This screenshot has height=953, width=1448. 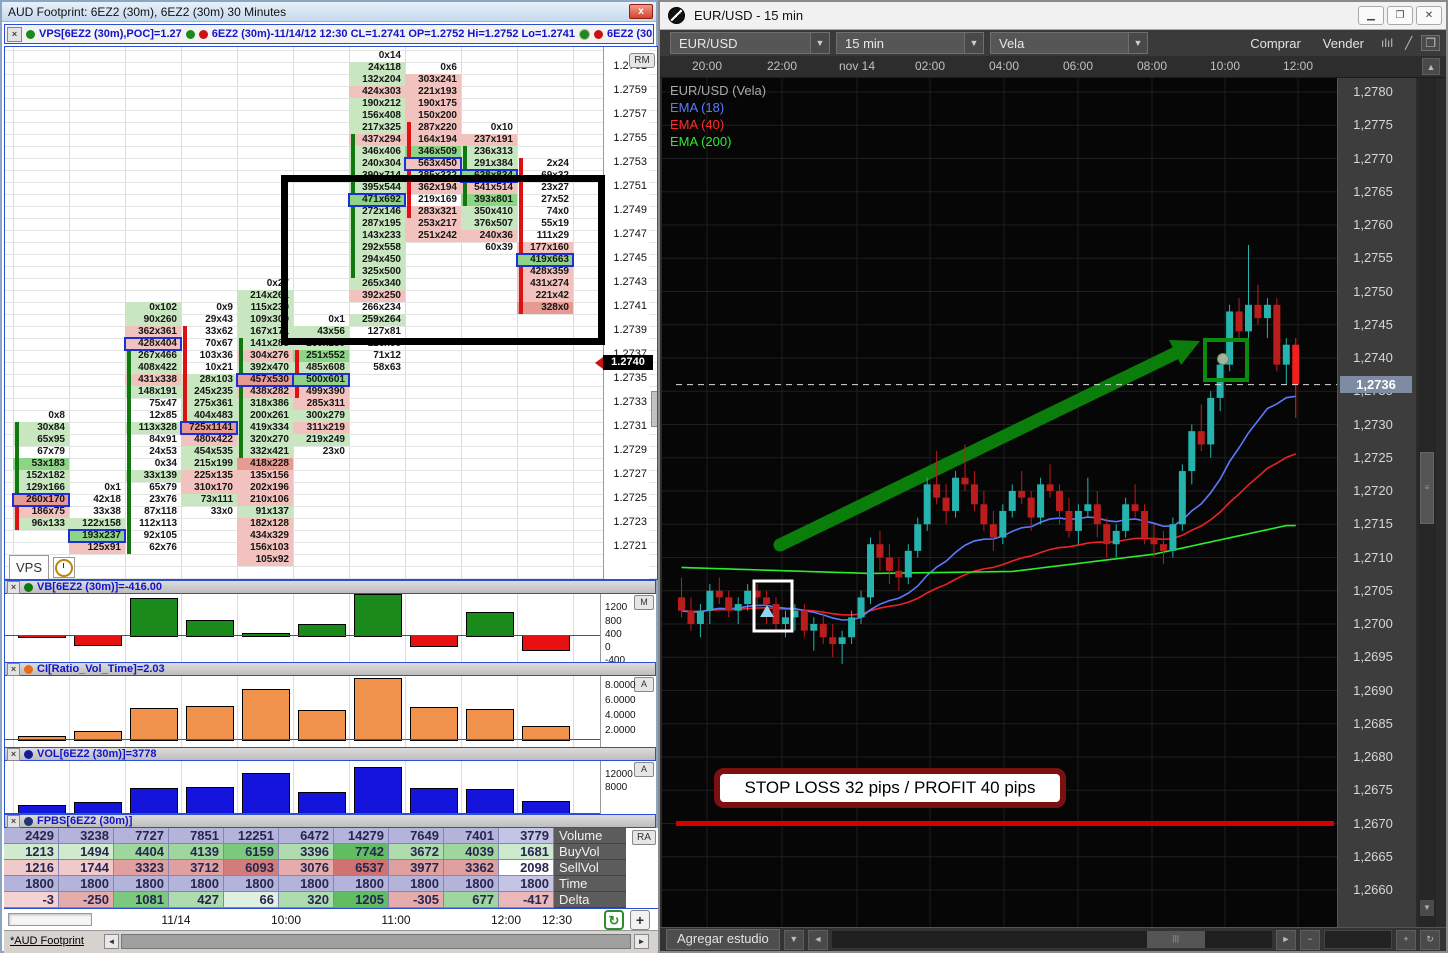 I want to click on ci-study-plot, so click(x=302, y=711).